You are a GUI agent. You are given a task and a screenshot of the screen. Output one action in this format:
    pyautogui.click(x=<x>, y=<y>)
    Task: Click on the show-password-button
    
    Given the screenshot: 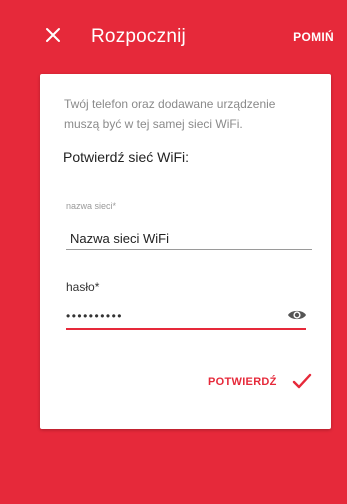 What is the action you would take?
    pyautogui.click(x=297, y=315)
    